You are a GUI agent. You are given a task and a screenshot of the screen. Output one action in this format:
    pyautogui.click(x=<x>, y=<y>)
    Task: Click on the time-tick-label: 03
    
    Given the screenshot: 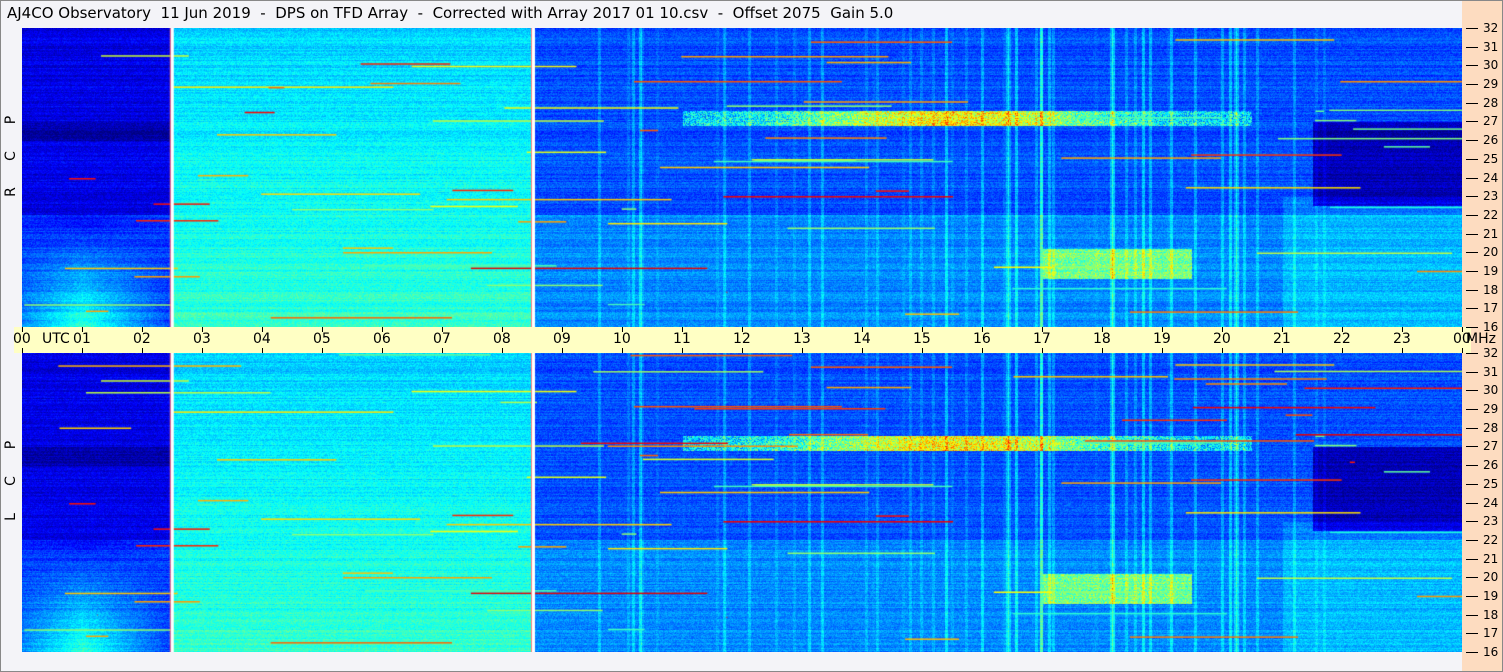 What is the action you would take?
    pyautogui.click(x=202, y=339)
    